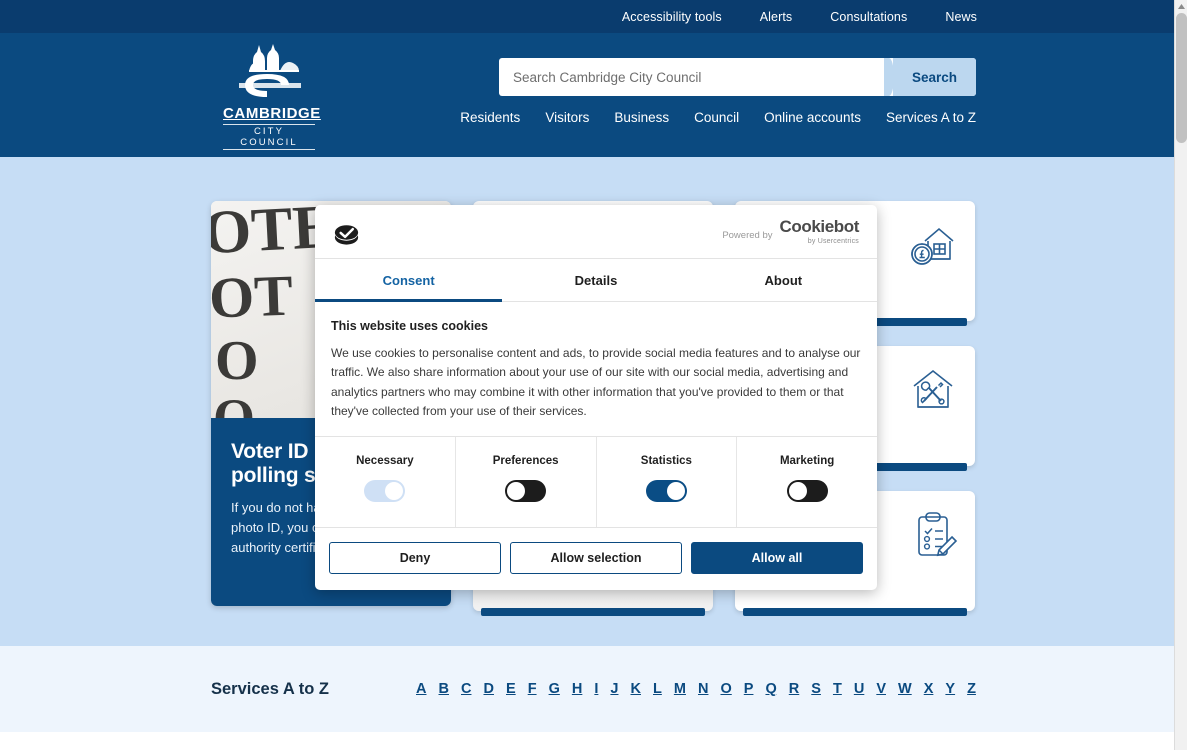 The width and height of the screenshot is (1200, 750). I want to click on cookie-category-statistics: Statistics, so click(666, 481).